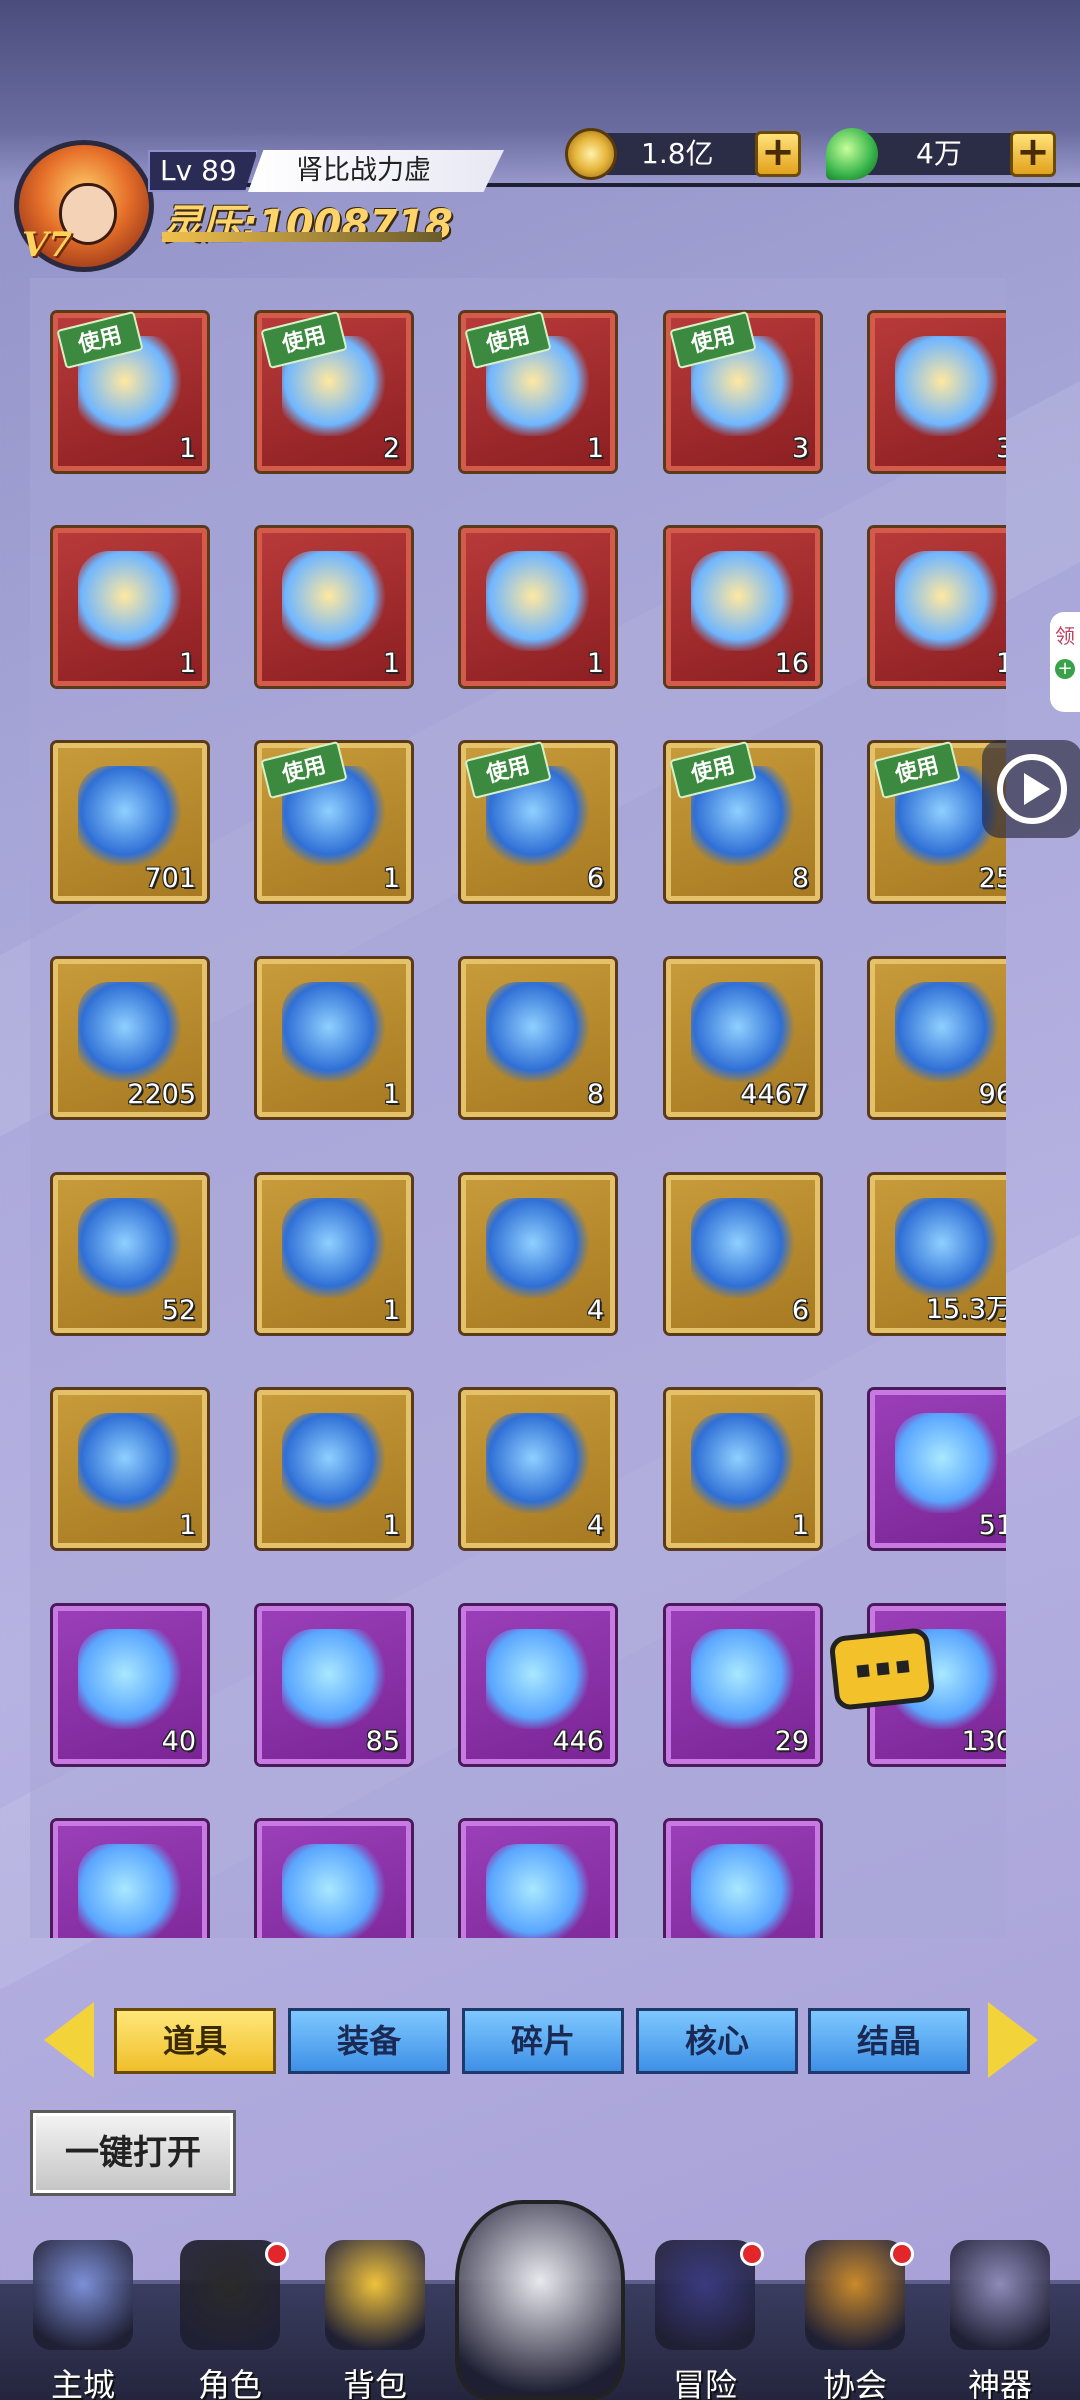 The height and width of the screenshot is (2400, 1080). Describe the element at coordinates (130, 1038) in the screenshot. I see `inventory-slot: 2205` at that location.